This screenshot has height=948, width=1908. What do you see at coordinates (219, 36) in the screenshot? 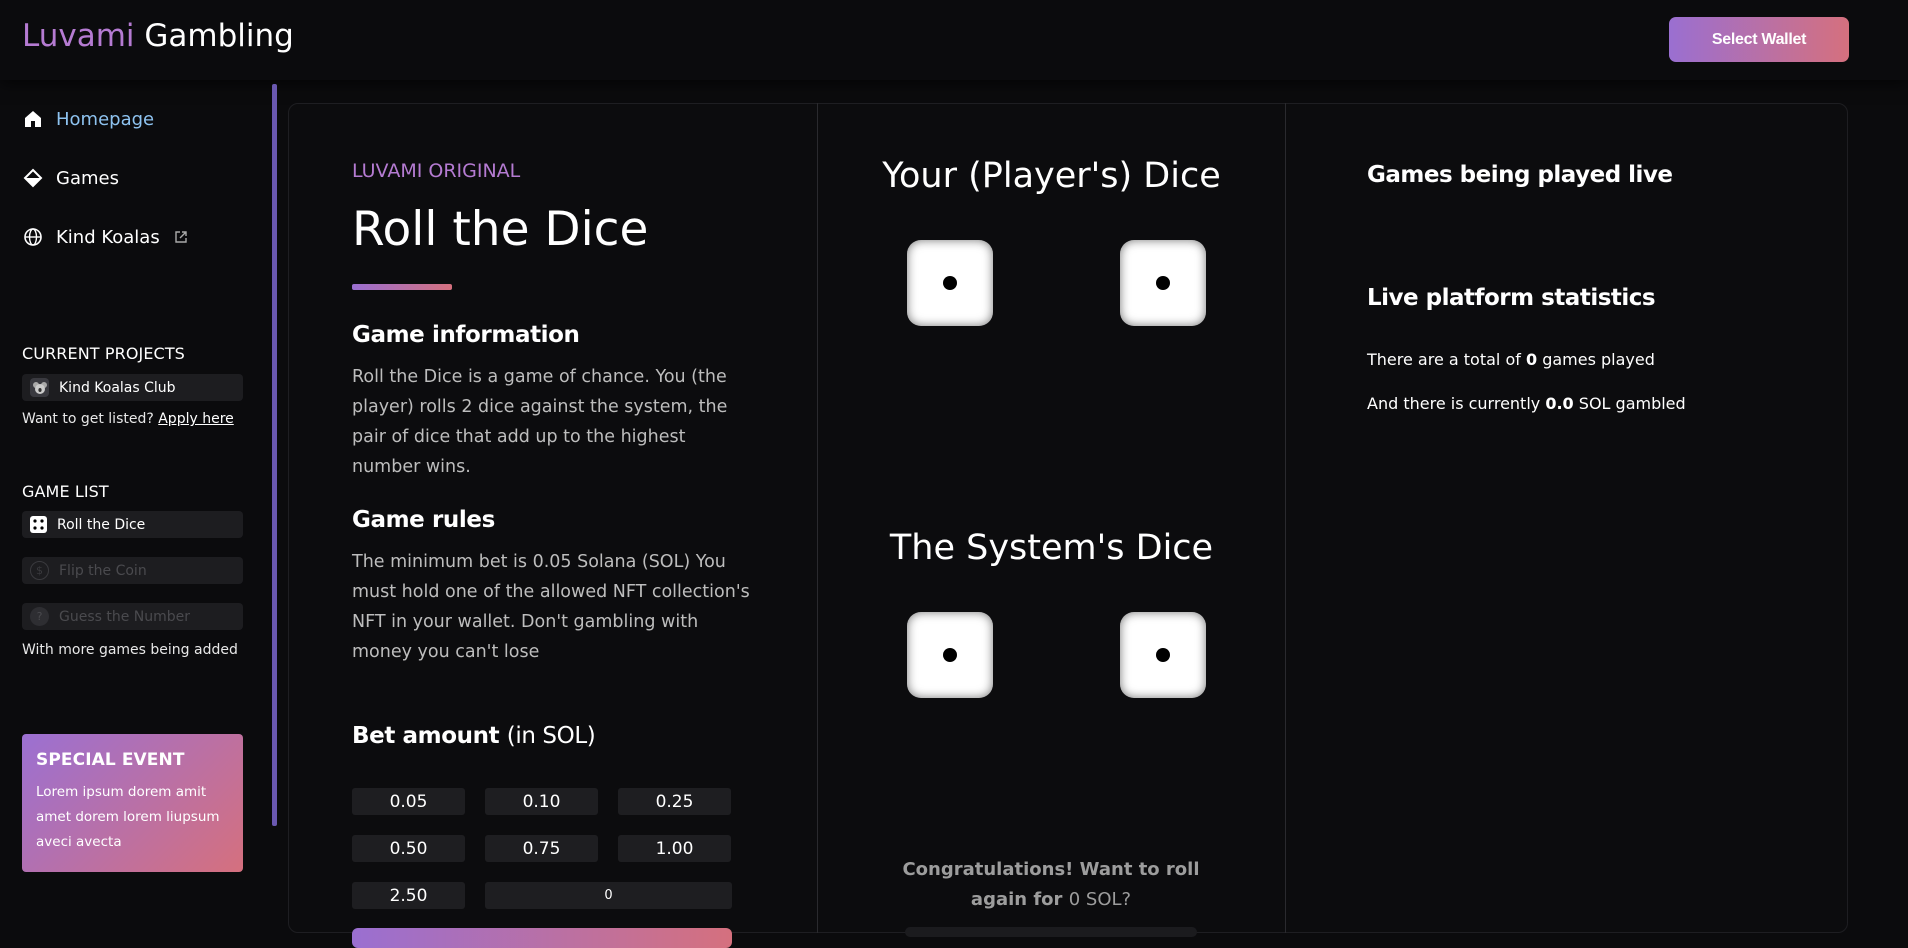
I see `logo-part-2: Gambling` at bounding box center [219, 36].